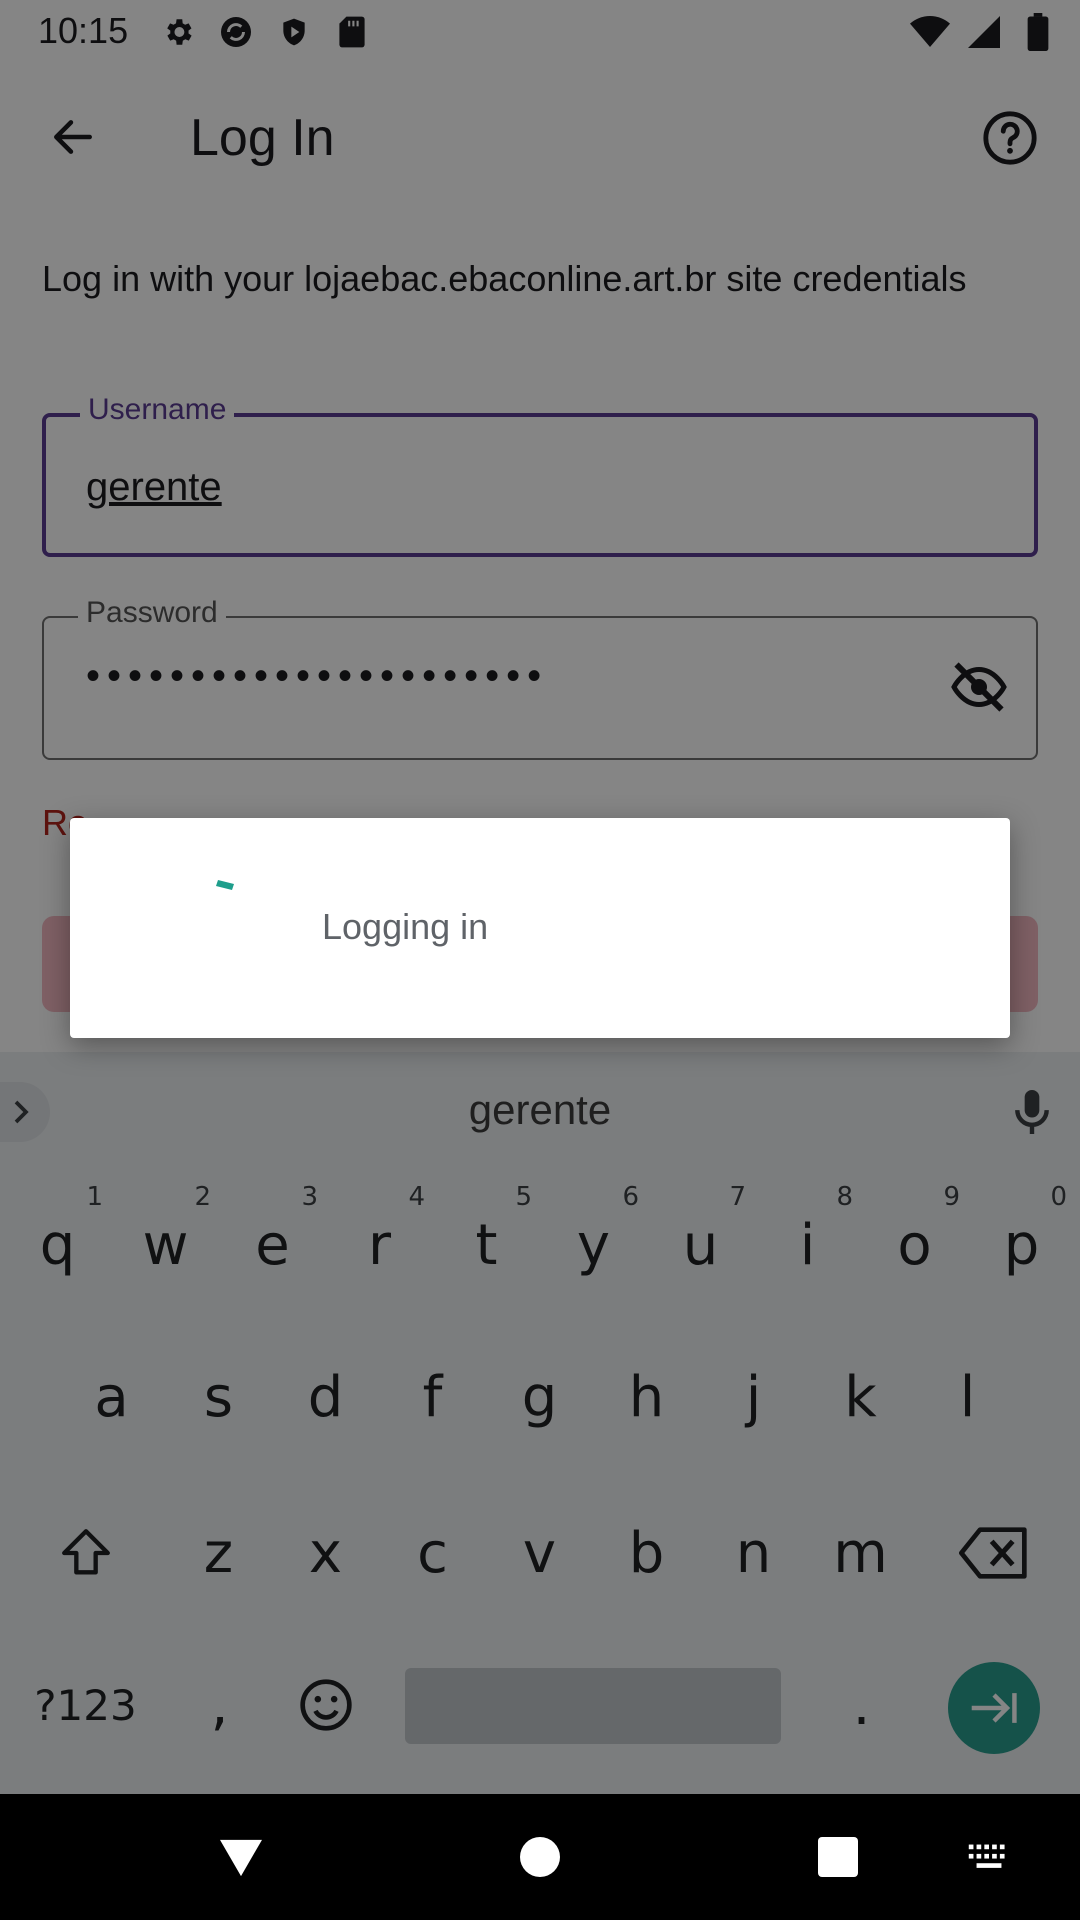 The image size is (1080, 1920). Describe the element at coordinates (225, 885) in the screenshot. I see `loading-spinner-icon` at that location.